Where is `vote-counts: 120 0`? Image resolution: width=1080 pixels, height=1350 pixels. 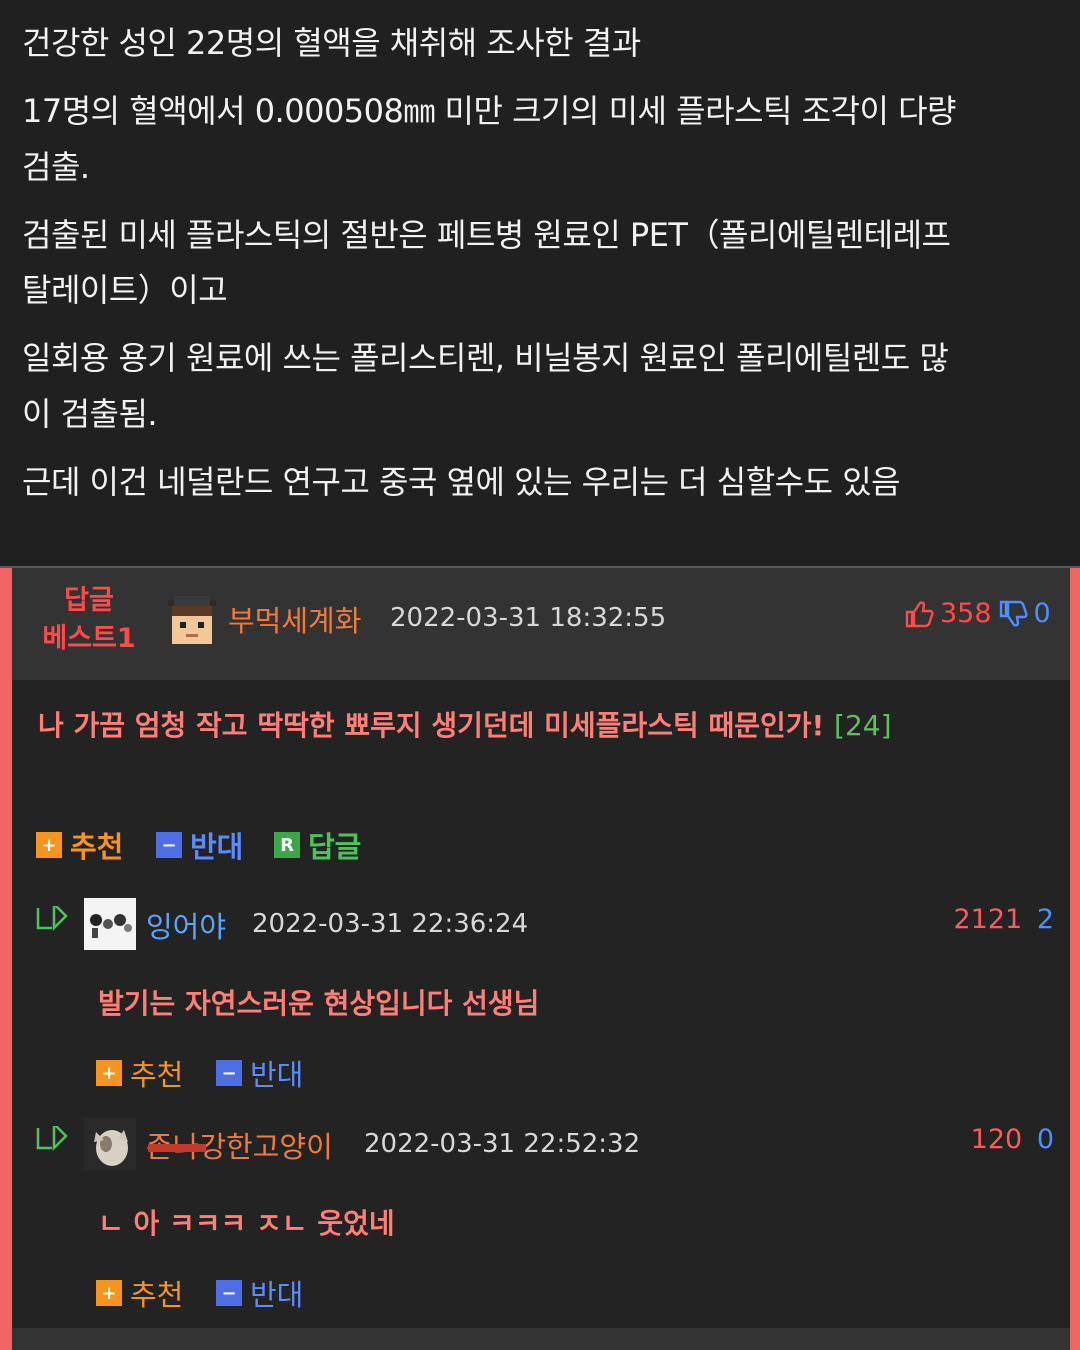
vote-counts: 120 0 is located at coordinates (1012, 1139).